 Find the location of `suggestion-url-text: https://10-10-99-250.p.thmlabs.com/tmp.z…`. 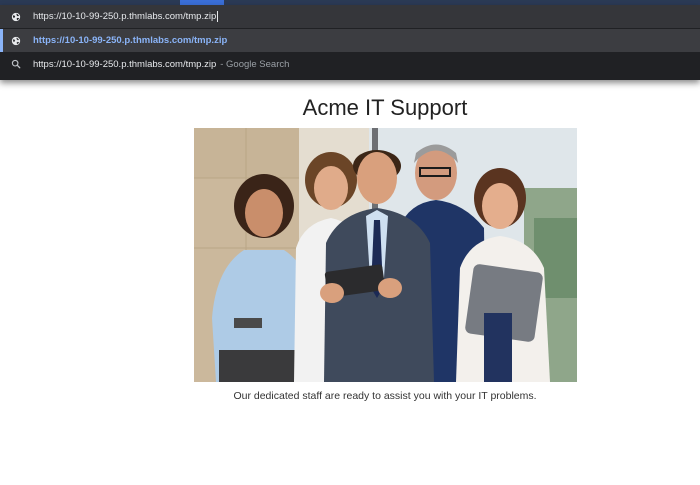

suggestion-url-text: https://10-10-99-250.p.thmlabs.com/tmp.z… is located at coordinates (130, 40).